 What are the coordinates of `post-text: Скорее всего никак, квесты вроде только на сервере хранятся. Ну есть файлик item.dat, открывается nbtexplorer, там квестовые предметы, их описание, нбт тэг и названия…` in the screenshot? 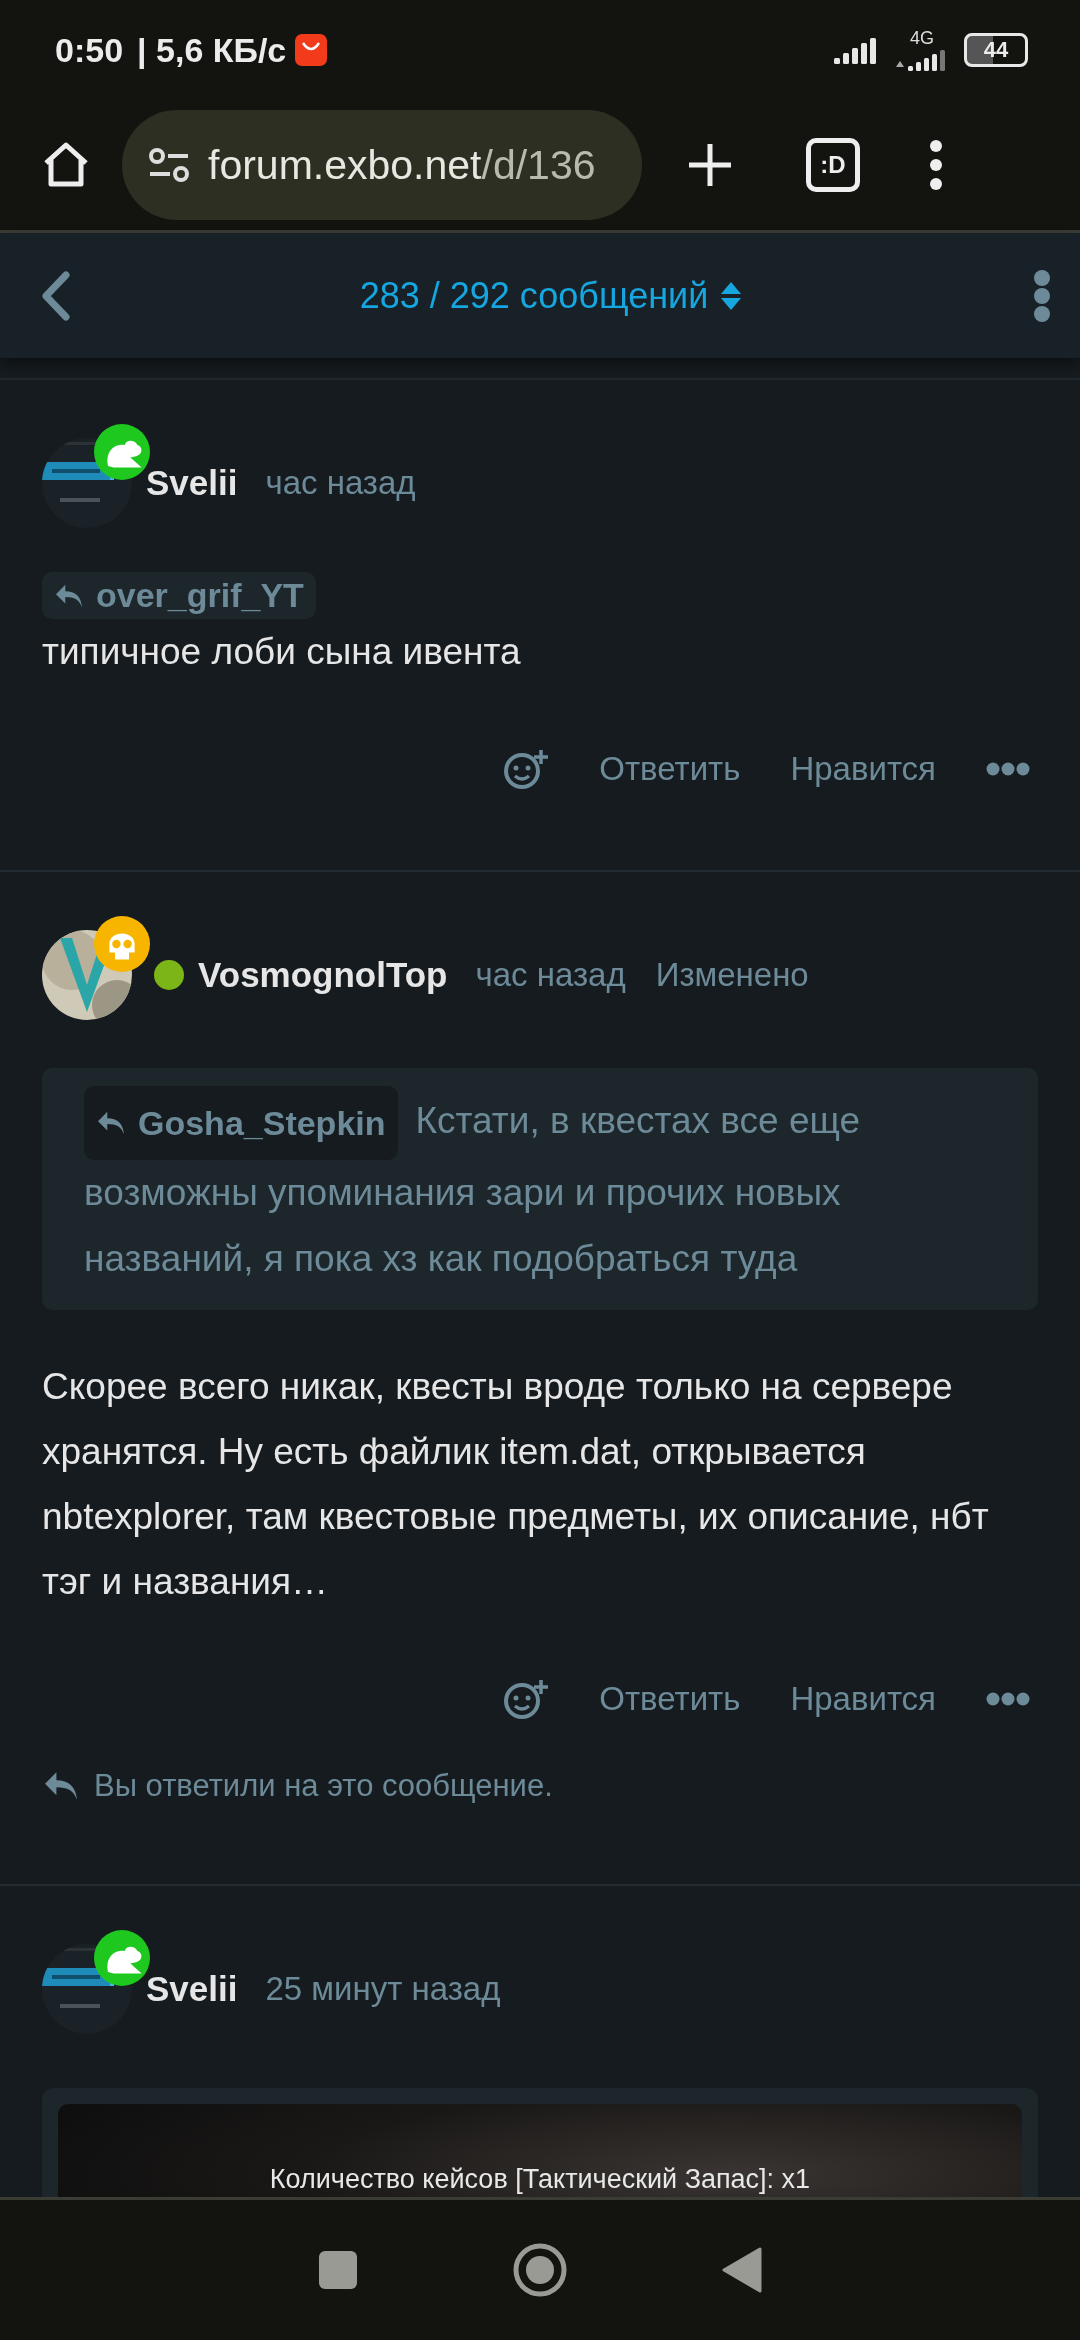 It's located at (516, 1484).